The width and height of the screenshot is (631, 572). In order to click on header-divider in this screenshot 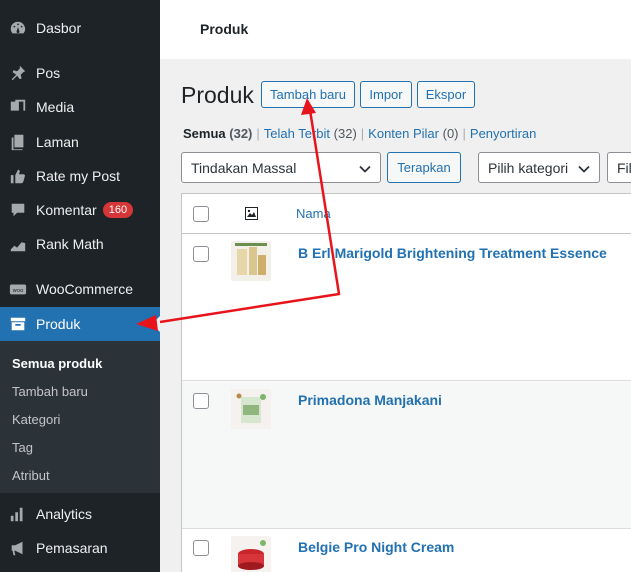, I will do `click(406, 233)`.